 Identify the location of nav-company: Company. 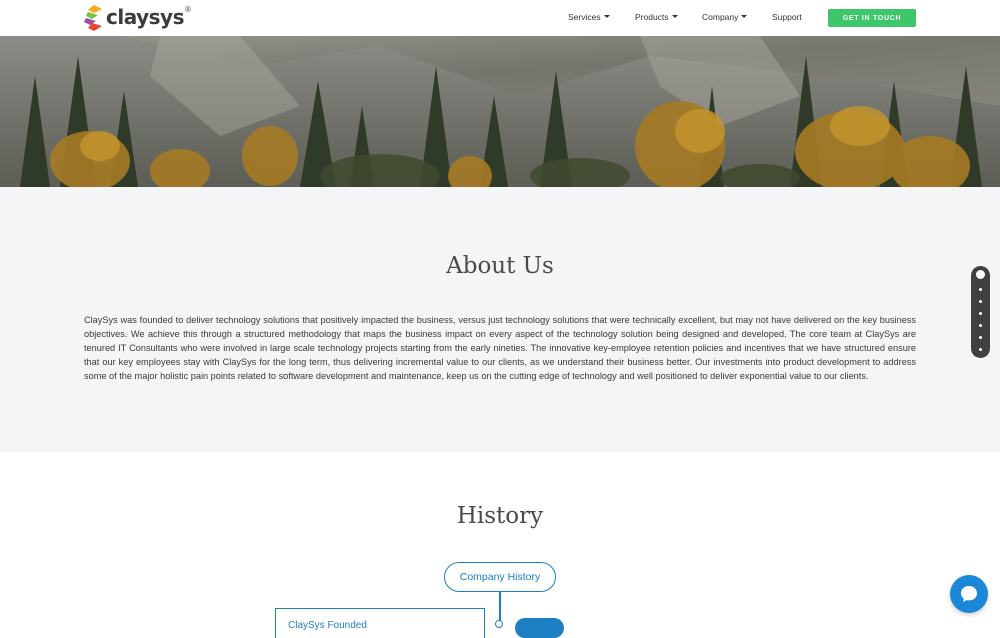
(725, 17).